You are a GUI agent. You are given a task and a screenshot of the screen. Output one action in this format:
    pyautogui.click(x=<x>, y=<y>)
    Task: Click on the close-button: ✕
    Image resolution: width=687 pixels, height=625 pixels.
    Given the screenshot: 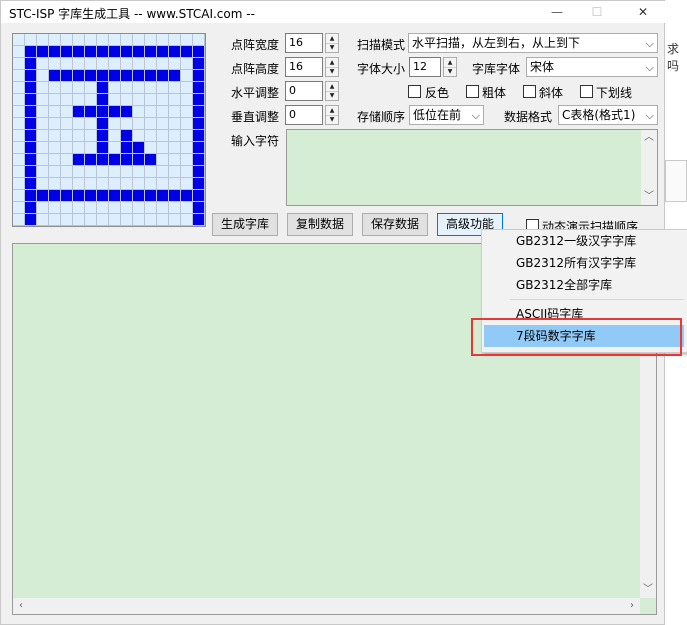 What is the action you would take?
    pyautogui.click(x=643, y=12)
    